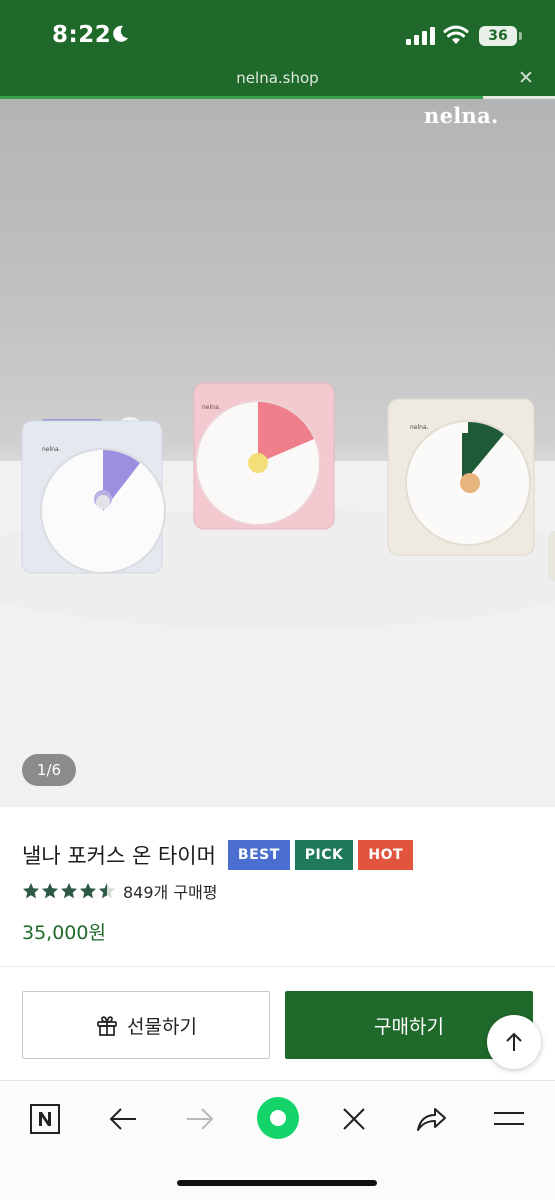 The height and width of the screenshot is (1200, 555). I want to click on badge-best: BEST, so click(258, 855).